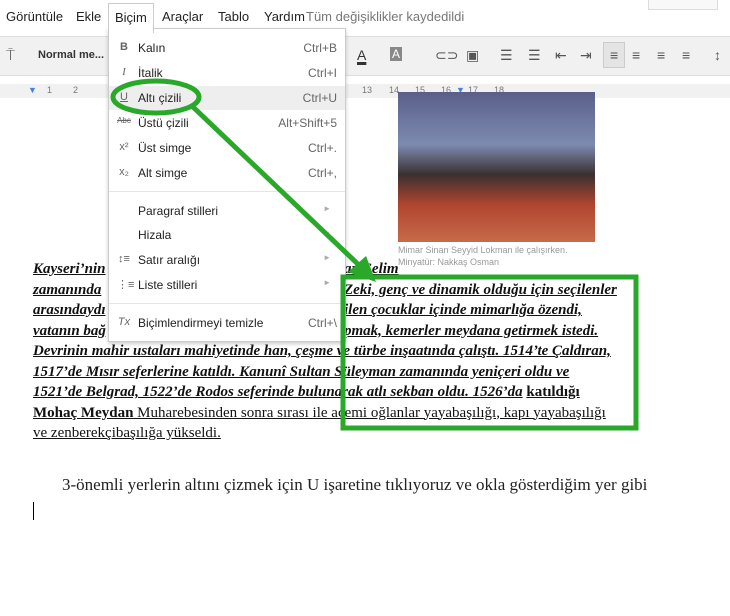 This screenshot has height=616, width=730. What do you see at coordinates (34, 16) in the screenshot?
I see `menu-view: Görüntüle` at bounding box center [34, 16].